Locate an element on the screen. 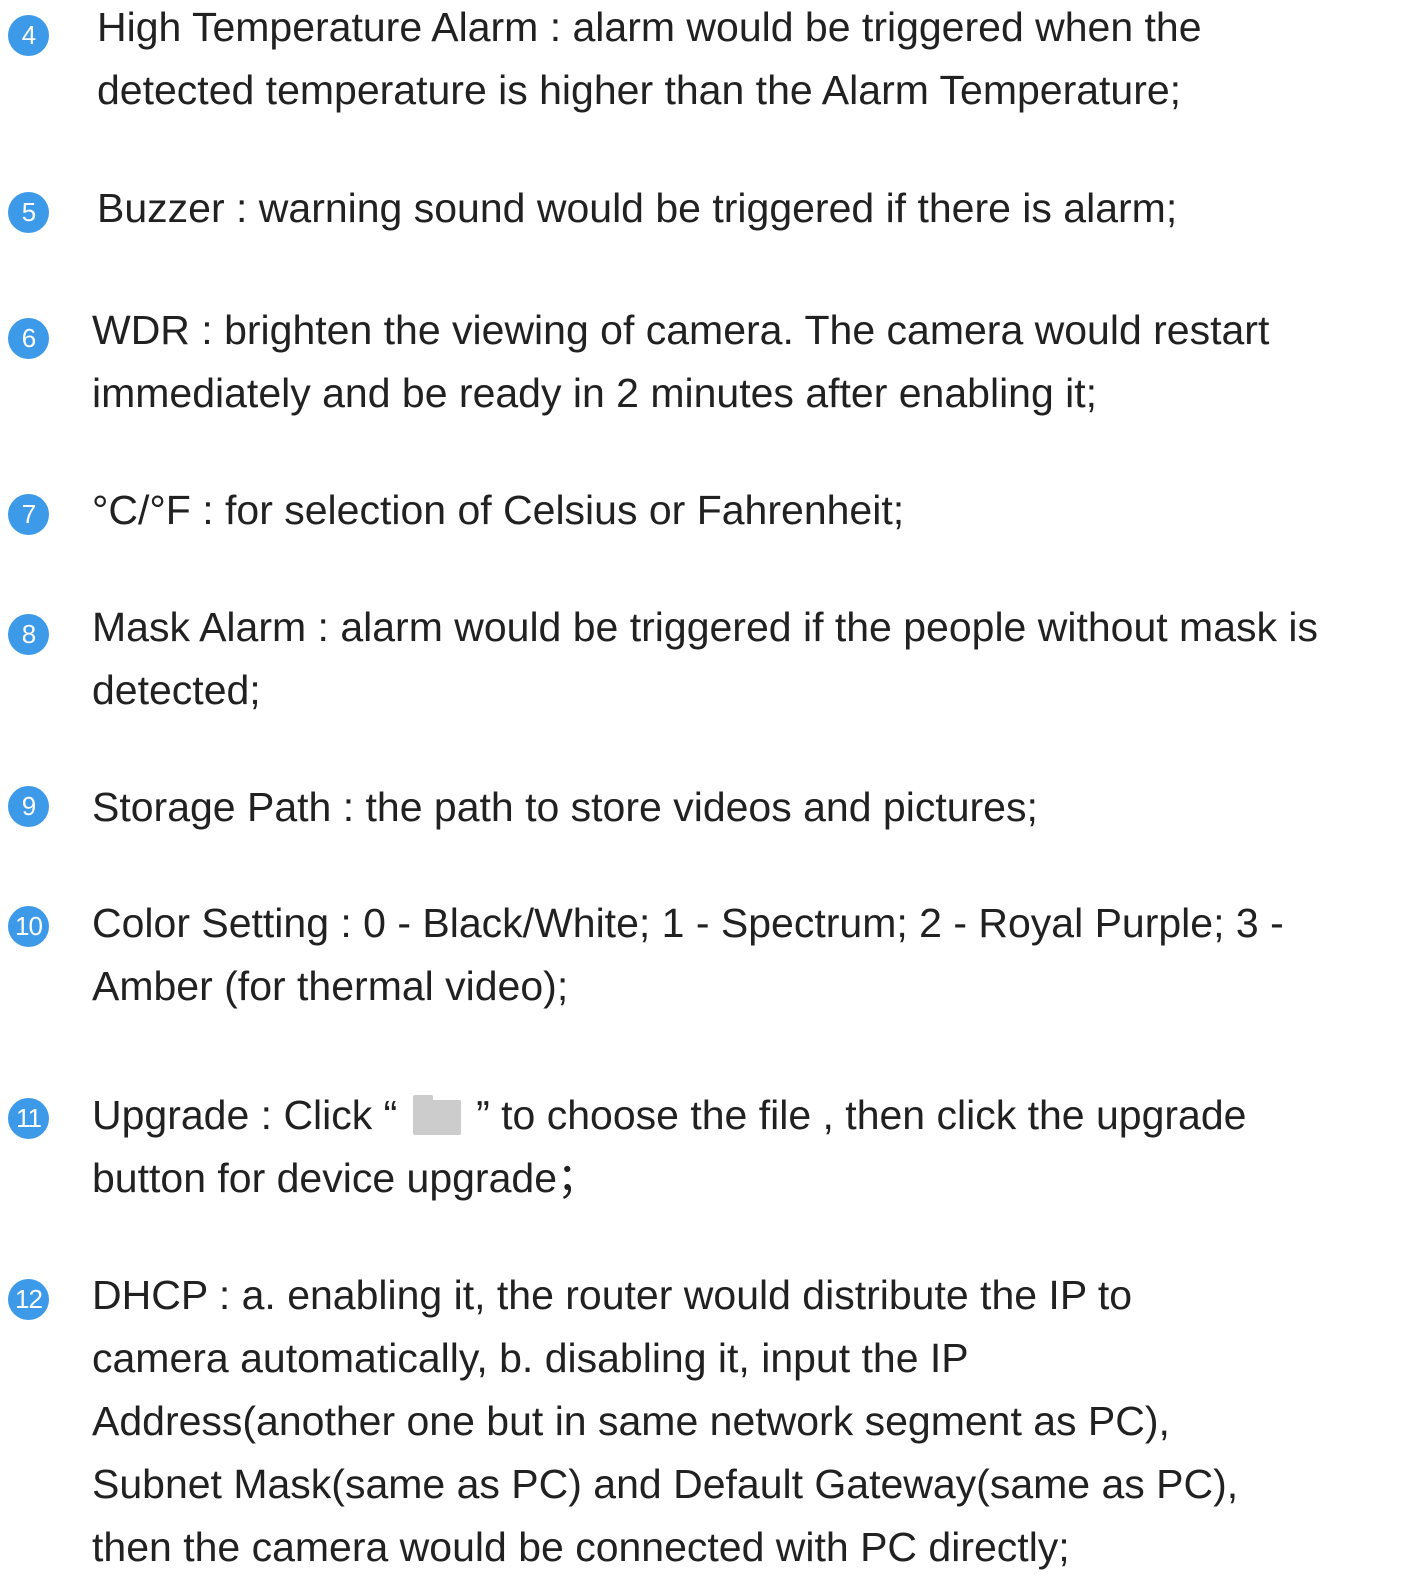 This screenshot has height=1579, width=1409. number-badge: 4 is located at coordinates (28, 35).